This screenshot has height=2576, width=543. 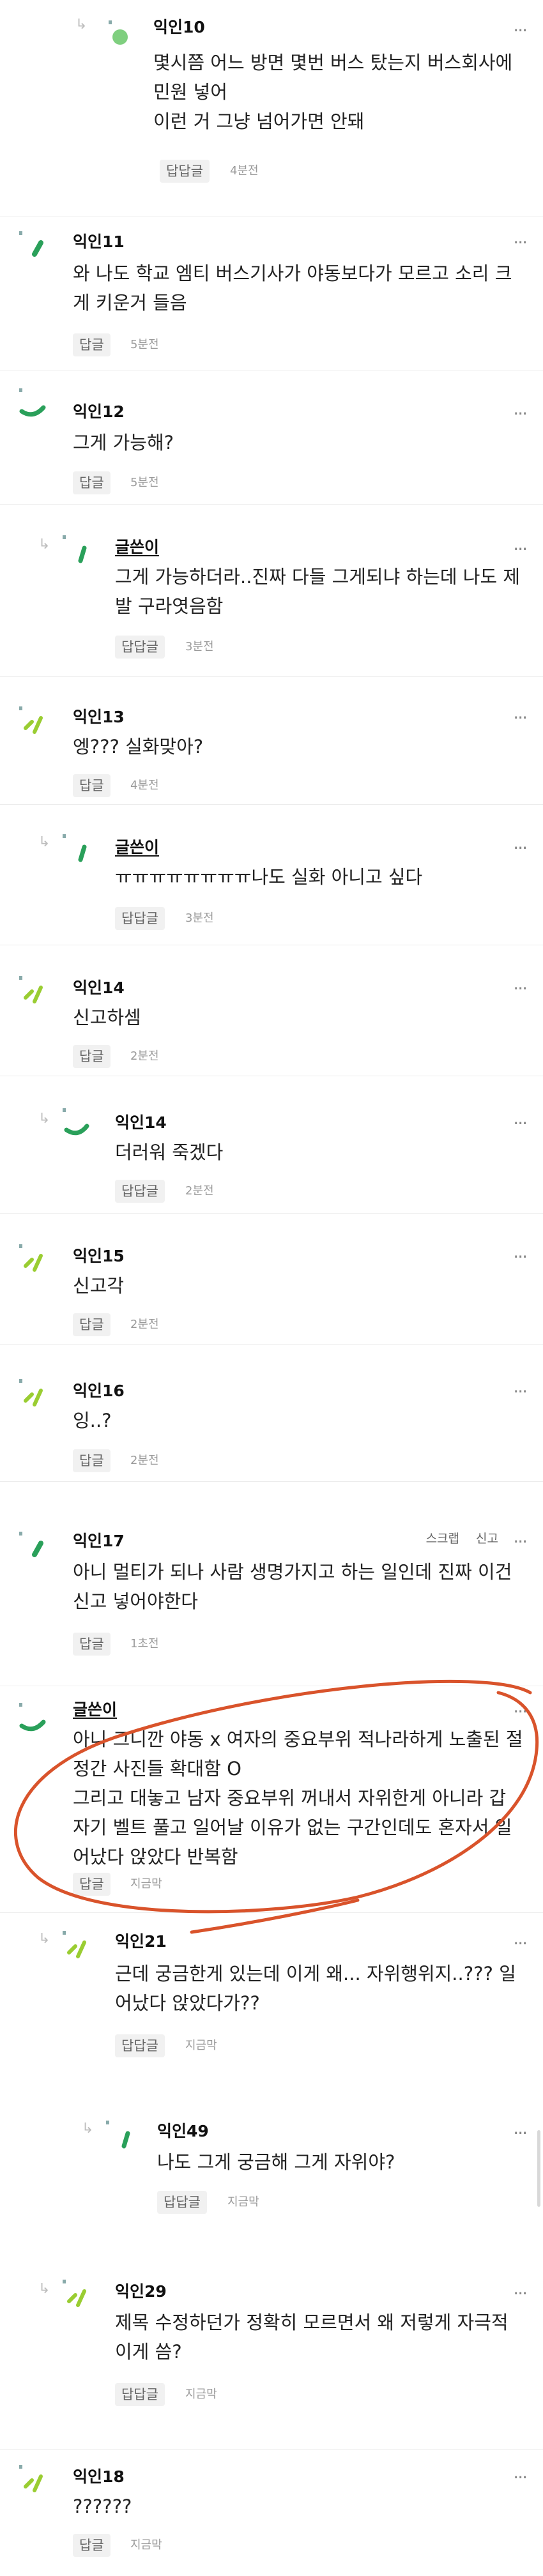 What do you see at coordinates (102, 2506) in the screenshot?
I see `comment-text: ??????` at bounding box center [102, 2506].